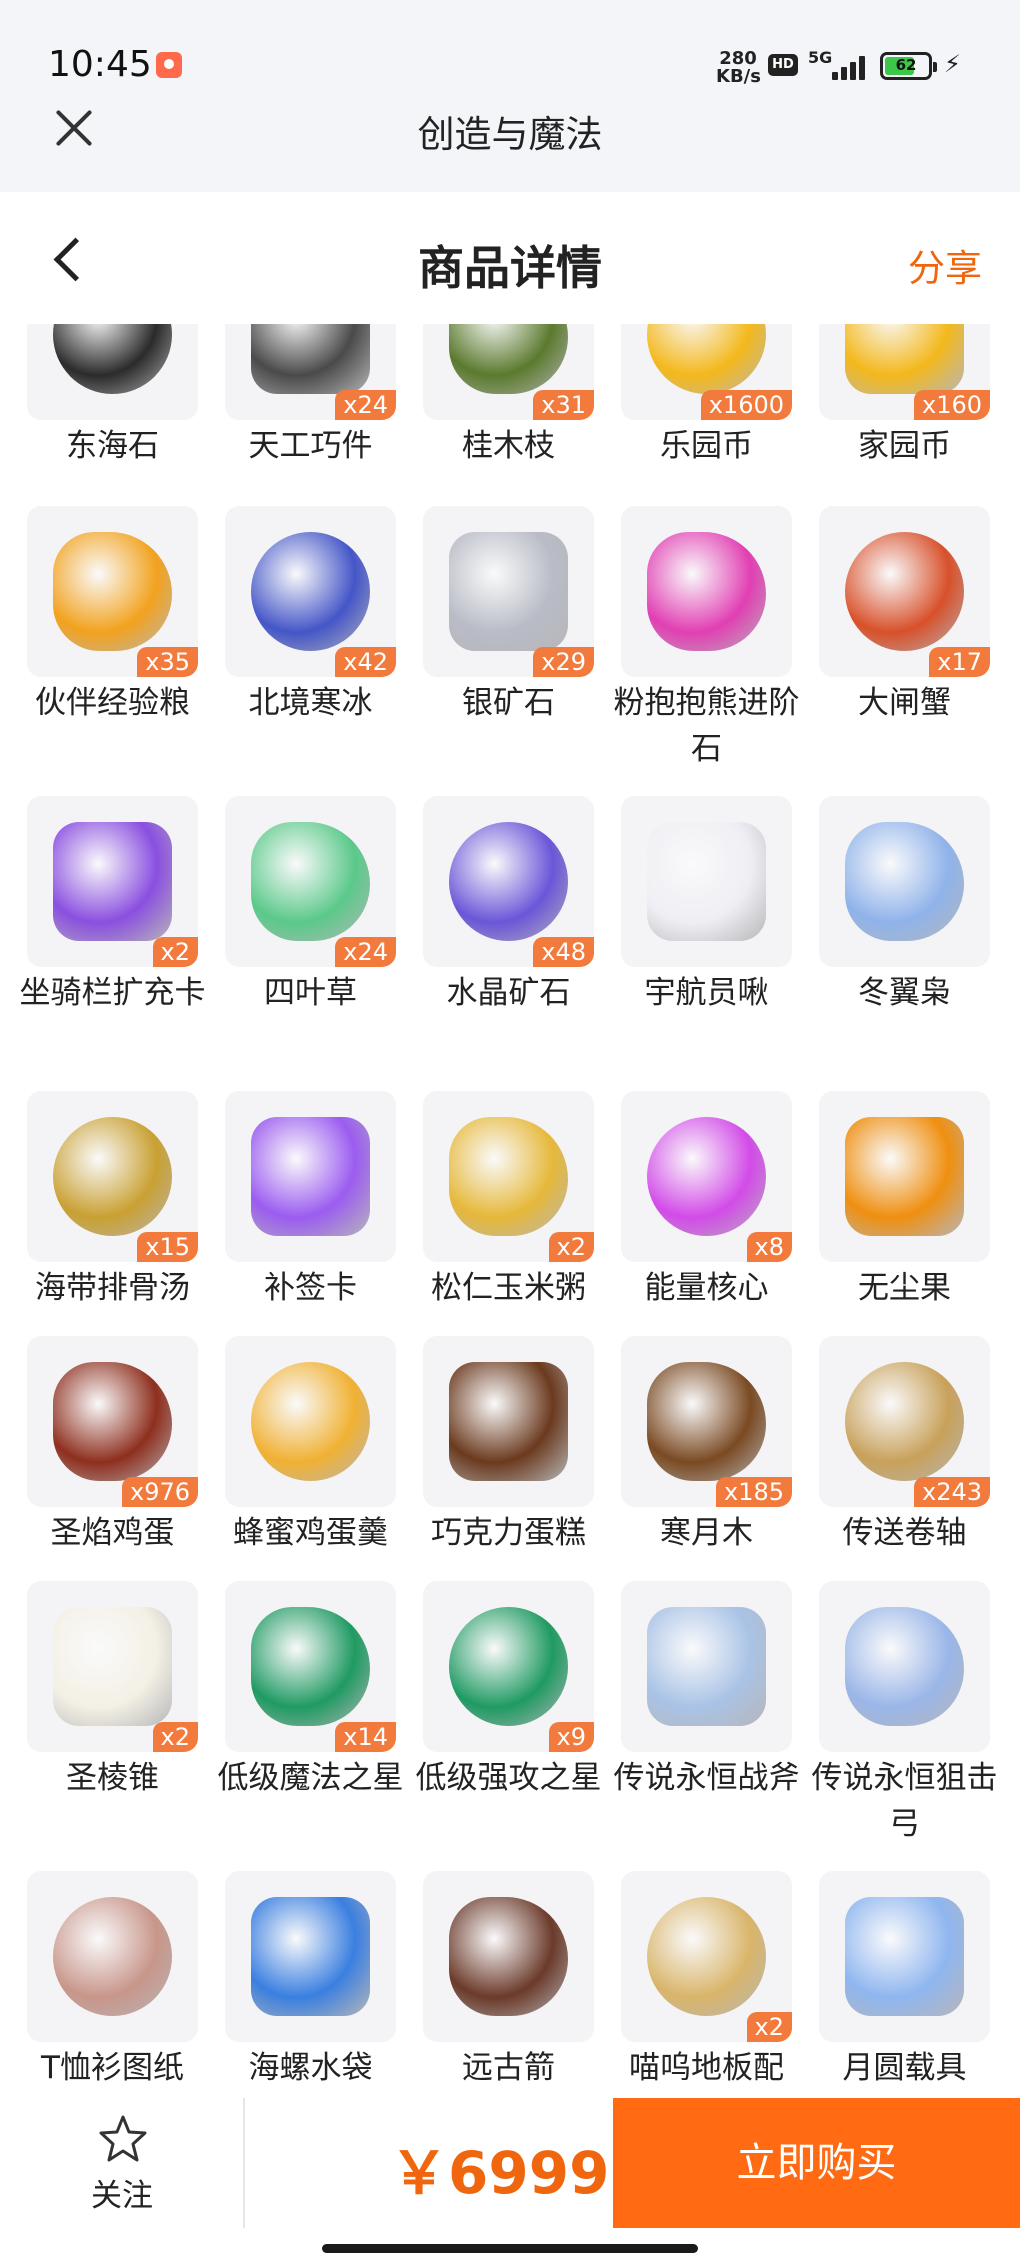  Describe the element at coordinates (100, 64) in the screenshot. I see `status-time: 10:45` at that location.